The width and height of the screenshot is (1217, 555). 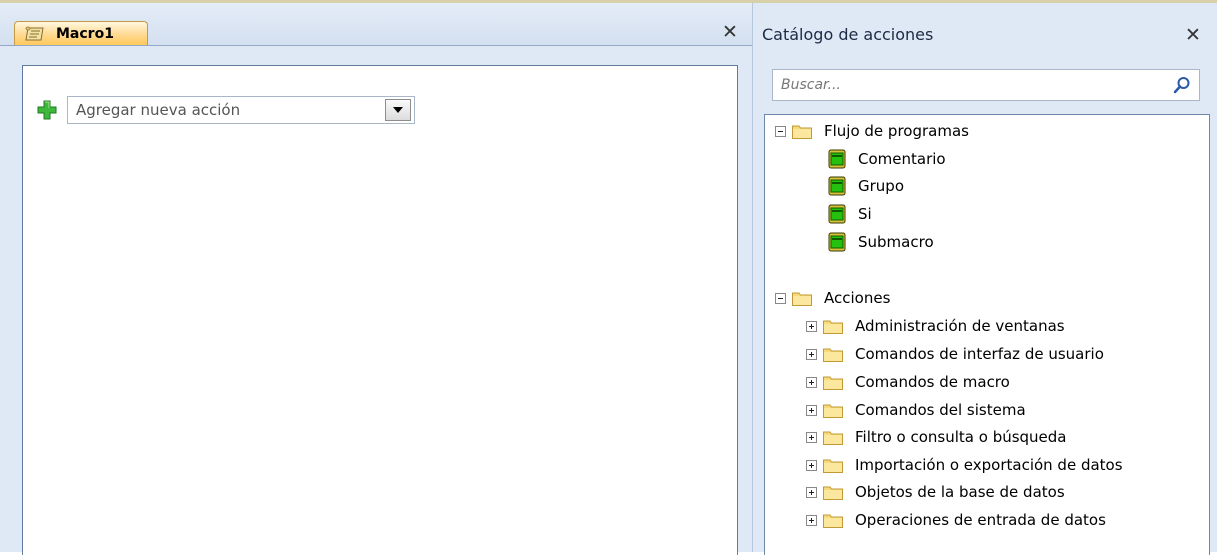 What do you see at coordinates (865, 214) in the screenshot?
I see `tree-item-label: Si` at bounding box center [865, 214].